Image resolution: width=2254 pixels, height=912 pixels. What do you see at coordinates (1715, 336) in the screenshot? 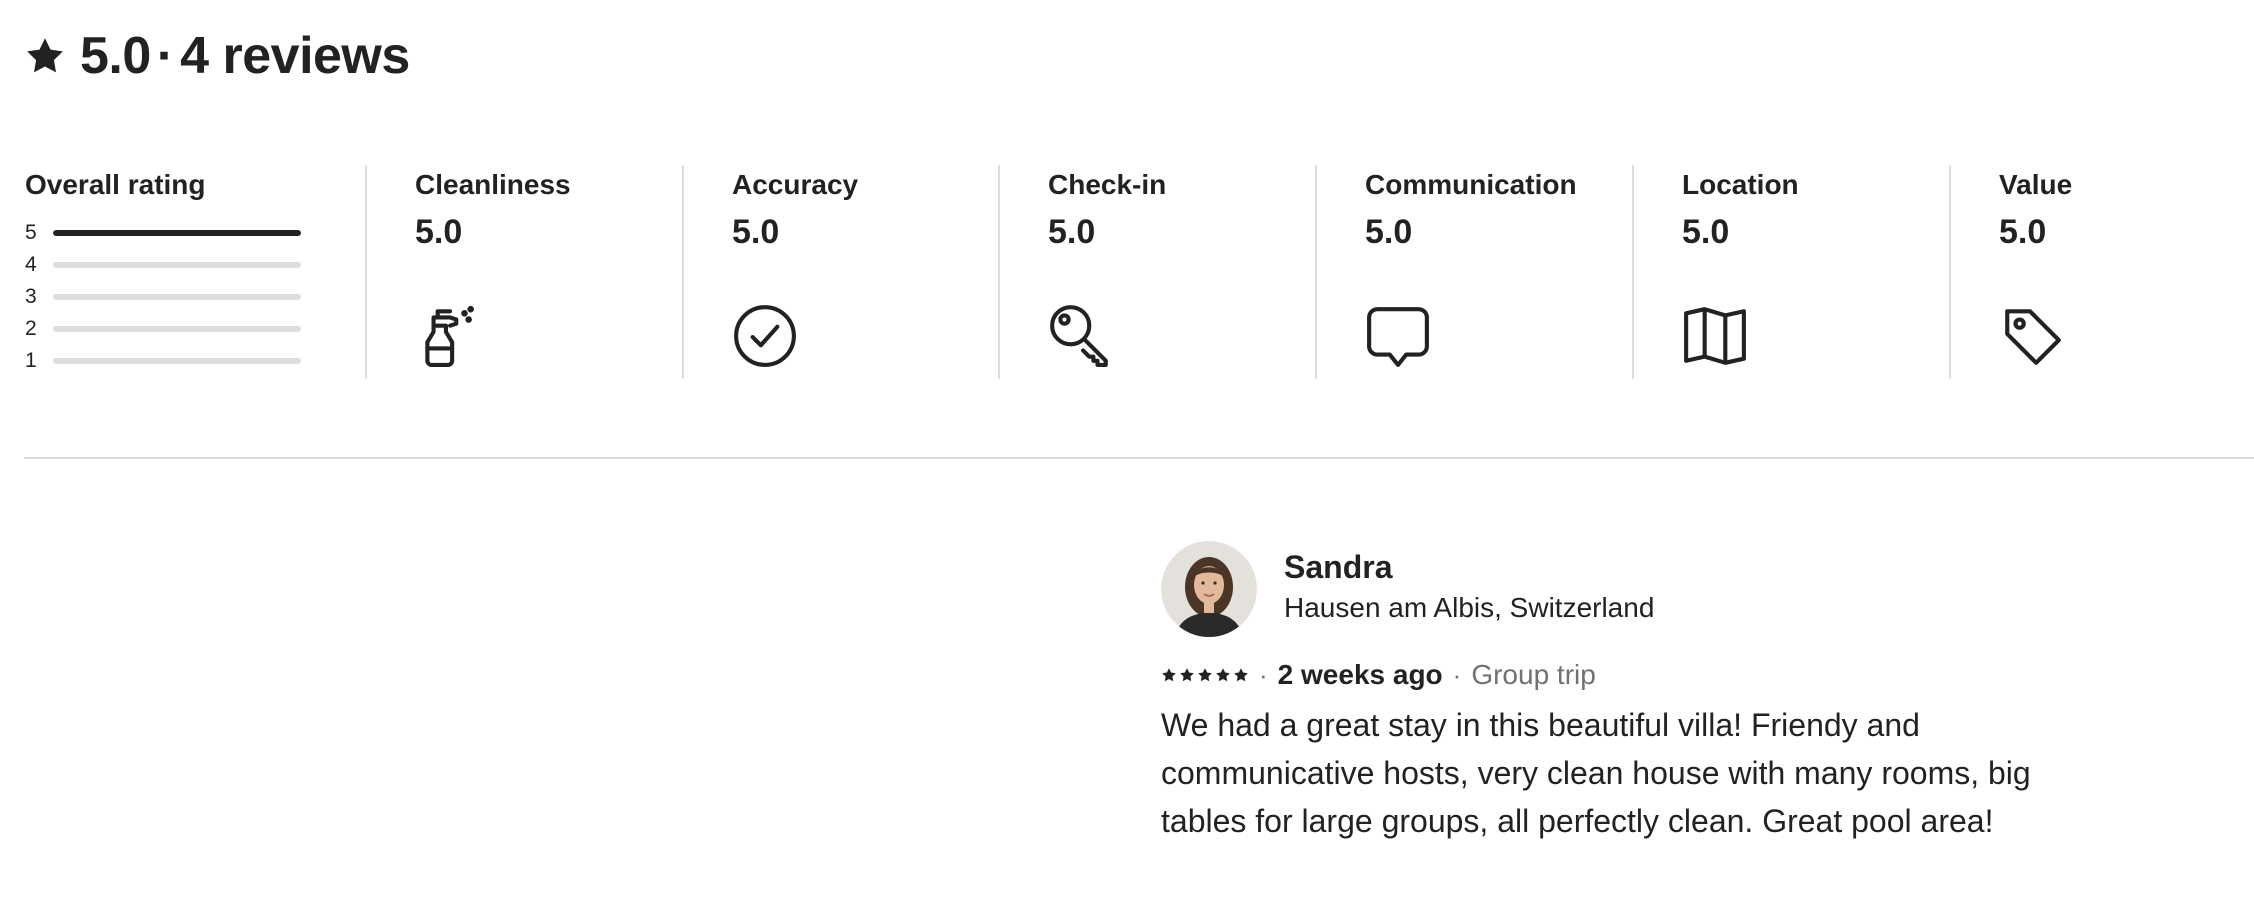
I see `map-icon` at bounding box center [1715, 336].